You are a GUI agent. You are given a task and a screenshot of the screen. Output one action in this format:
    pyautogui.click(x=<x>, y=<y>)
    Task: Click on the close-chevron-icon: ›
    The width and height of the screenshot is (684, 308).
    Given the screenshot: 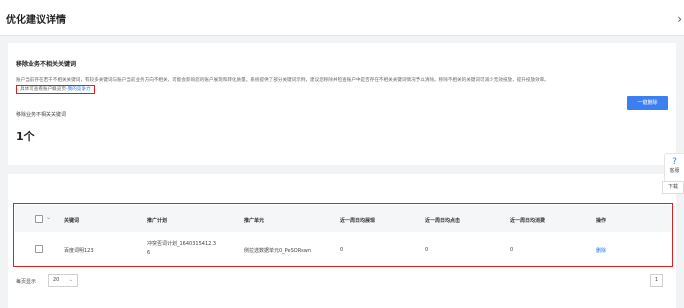 What is the action you would take?
    pyautogui.click(x=679, y=19)
    